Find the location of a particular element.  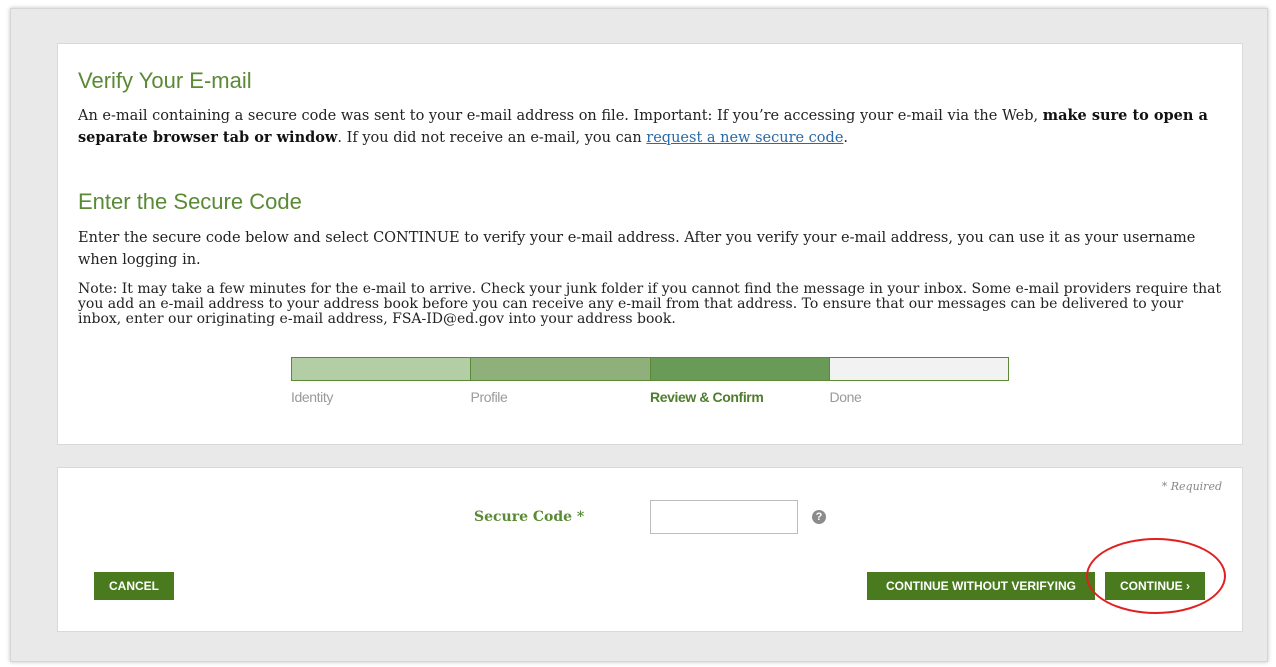

secure-code-input is located at coordinates (724, 517).